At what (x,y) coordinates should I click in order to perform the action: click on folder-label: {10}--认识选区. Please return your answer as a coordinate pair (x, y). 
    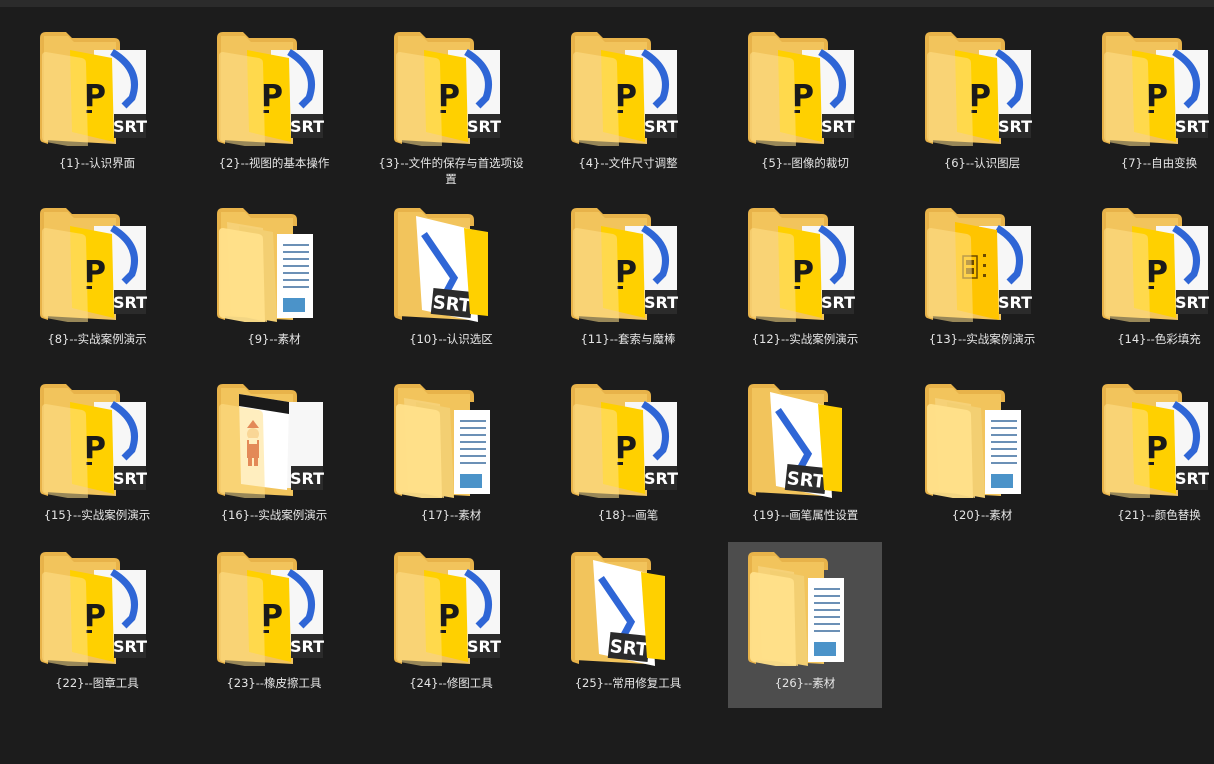
    Looking at the image, I should click on (451, 339).